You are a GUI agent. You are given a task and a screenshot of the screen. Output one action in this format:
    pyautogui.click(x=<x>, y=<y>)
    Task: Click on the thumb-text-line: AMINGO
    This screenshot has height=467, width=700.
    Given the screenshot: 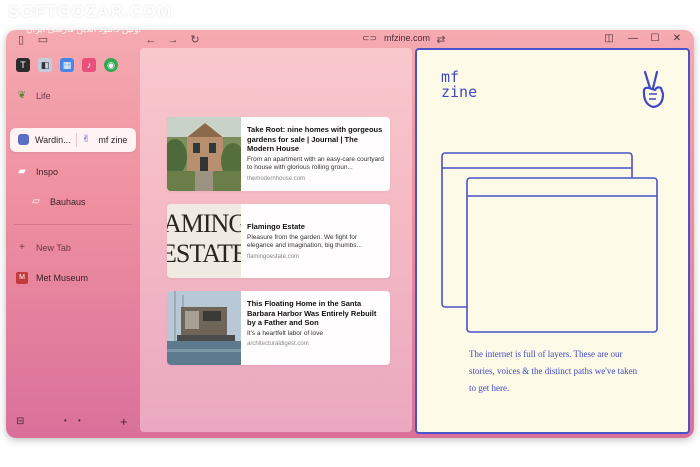 What is the action you would take?
    pyautogui.click(x=204, y=223)
    